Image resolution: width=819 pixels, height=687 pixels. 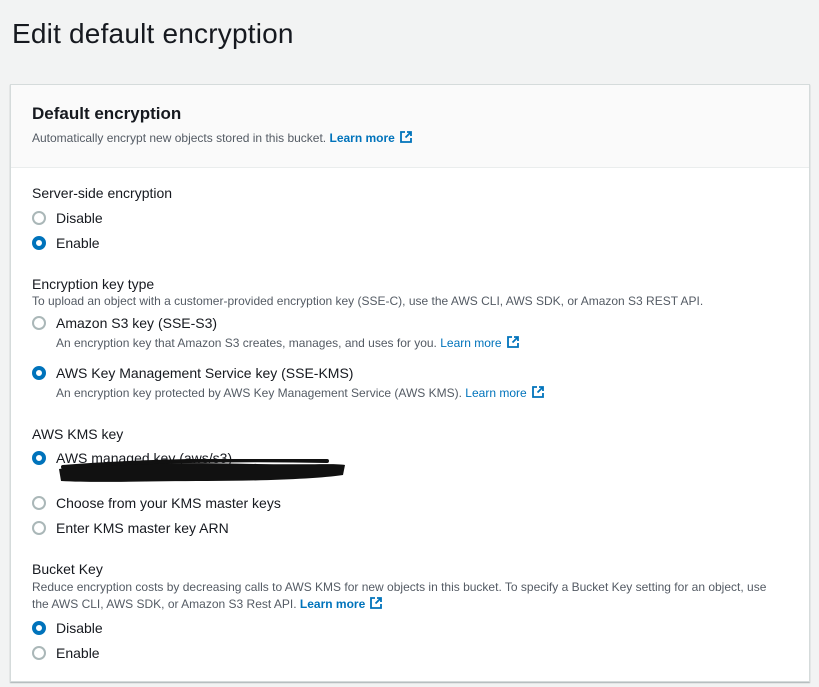 What do you see at coordinates (124, 323) in the screenshot?
I see `sse-s3-radio: Amazon S3 key (SSE-S3)` at bounding box center [124, 323].